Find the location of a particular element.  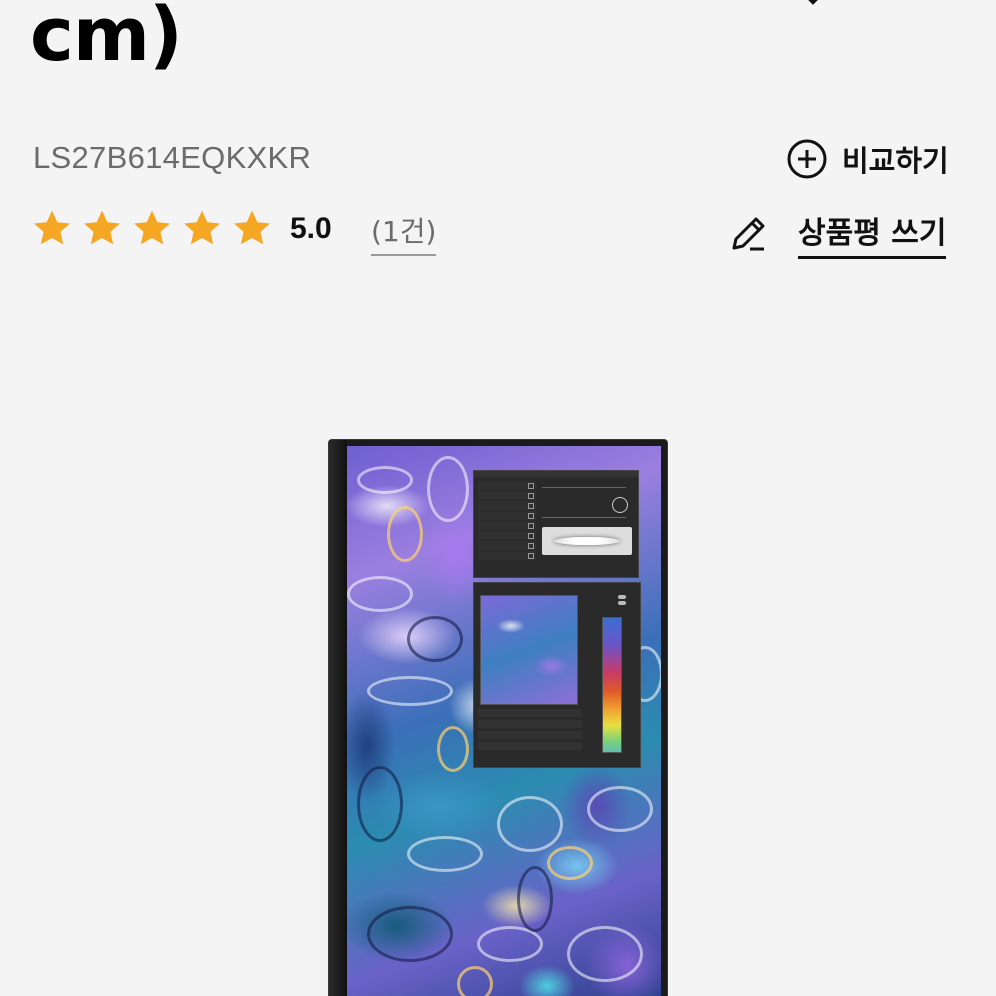

rating-stars is located at coordinates (152, 229).